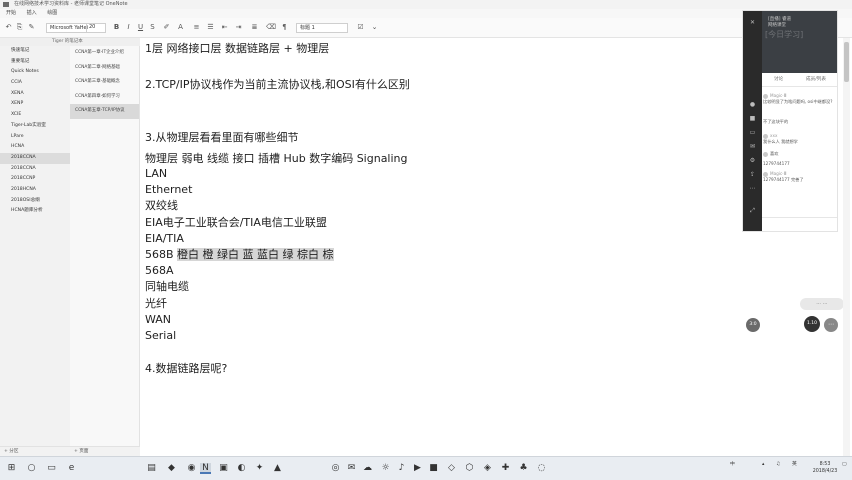 Image resolution: width=852 pixels, height=480 pixels. What do you see at coordinates (846, 247) in the screenshot?
I see `vertical-scrollbar` at bounding box center [846, 247].